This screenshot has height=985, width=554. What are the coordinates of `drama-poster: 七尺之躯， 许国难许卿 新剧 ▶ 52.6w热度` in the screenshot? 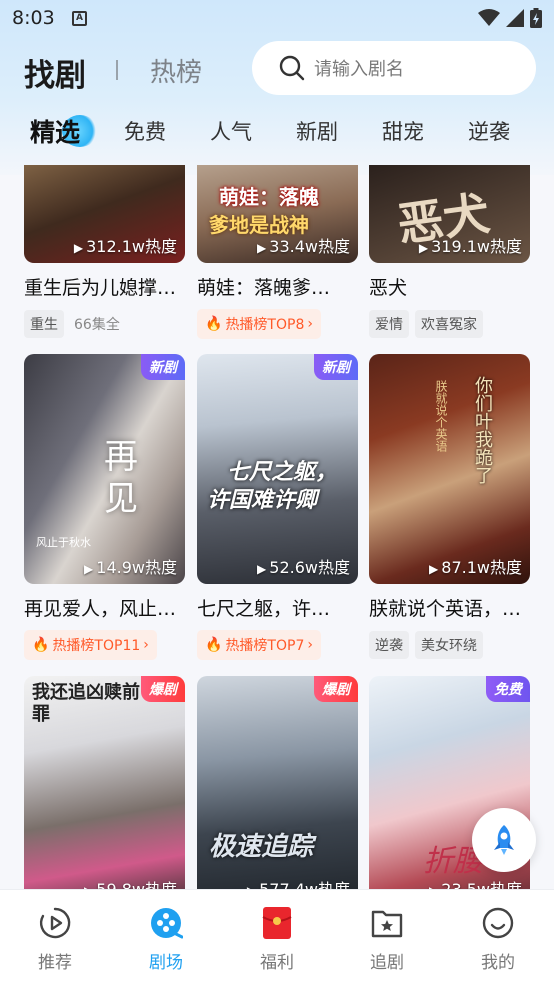 It's located at (277, 469).